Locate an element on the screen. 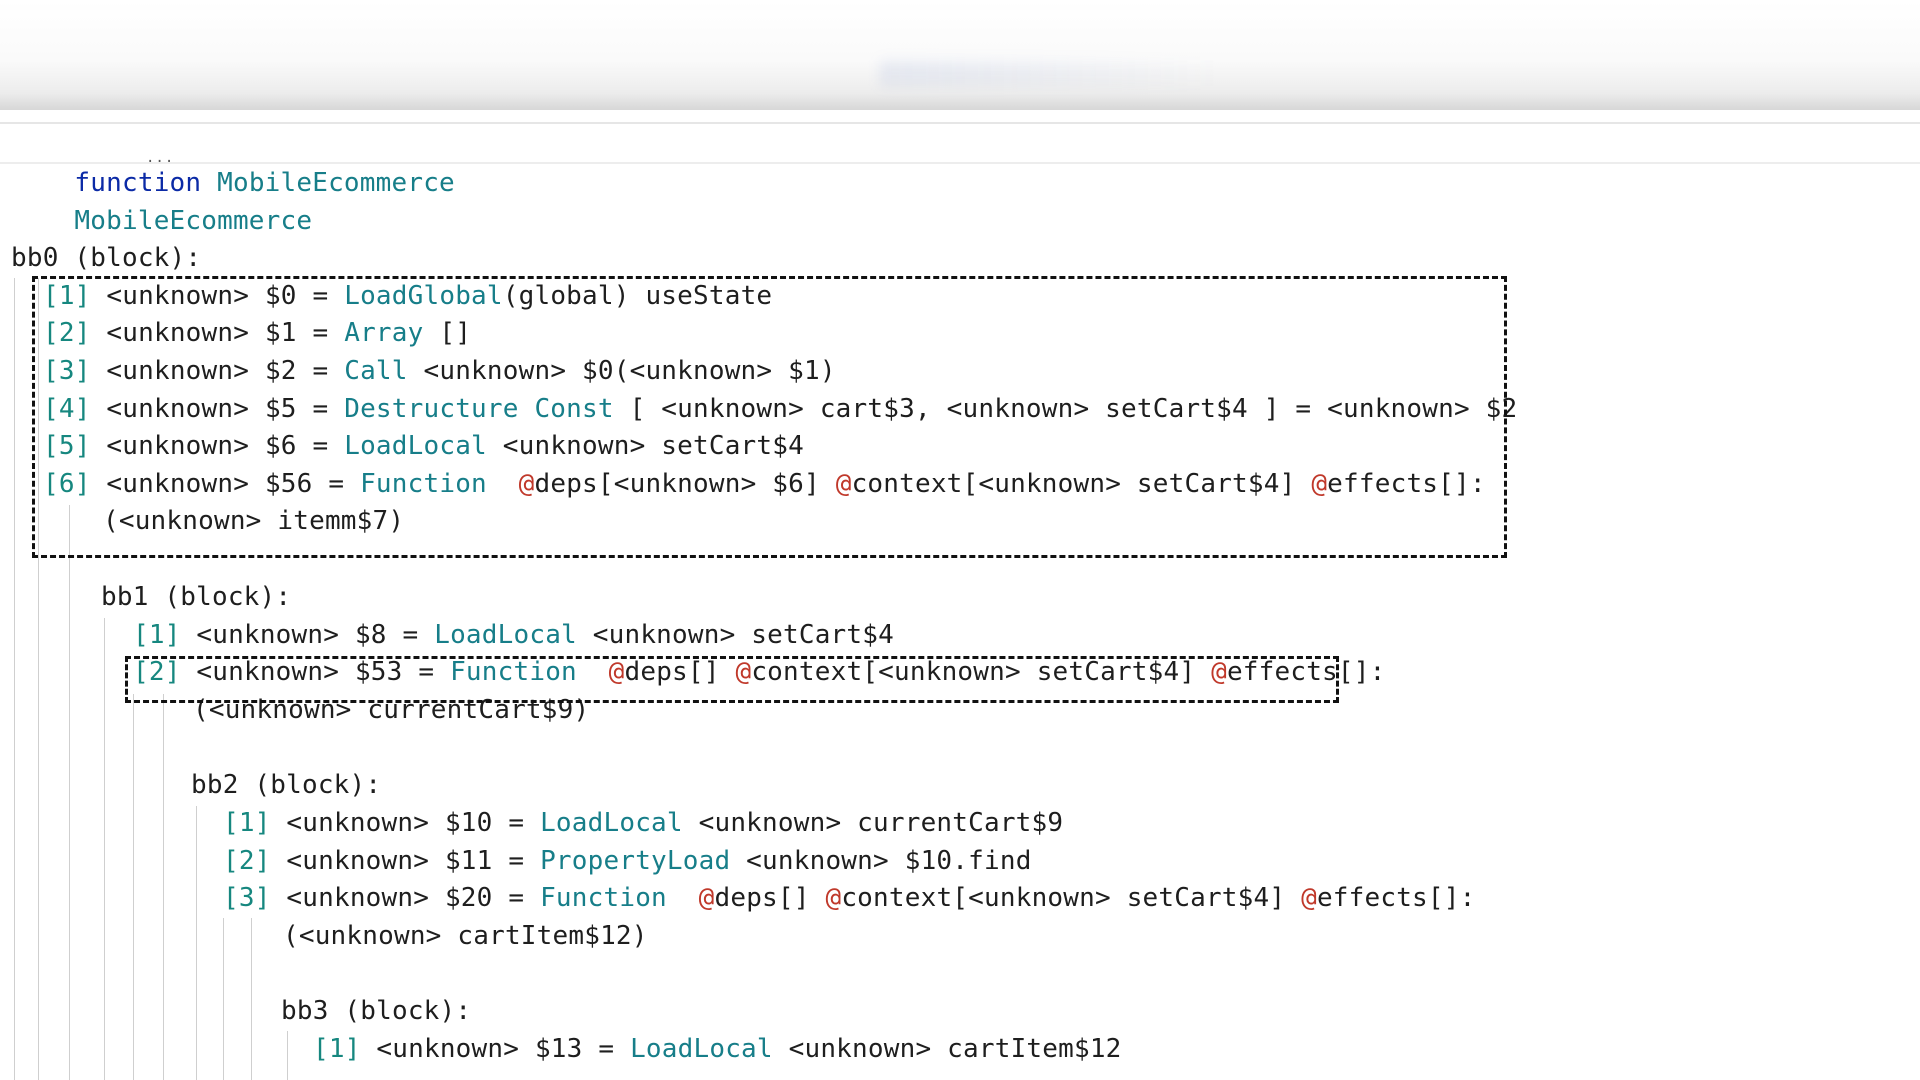 The width and height of the screenshot is (1920, 1080). block-label-bb3: bb3 (block): is located at coordinates (376, 1012).